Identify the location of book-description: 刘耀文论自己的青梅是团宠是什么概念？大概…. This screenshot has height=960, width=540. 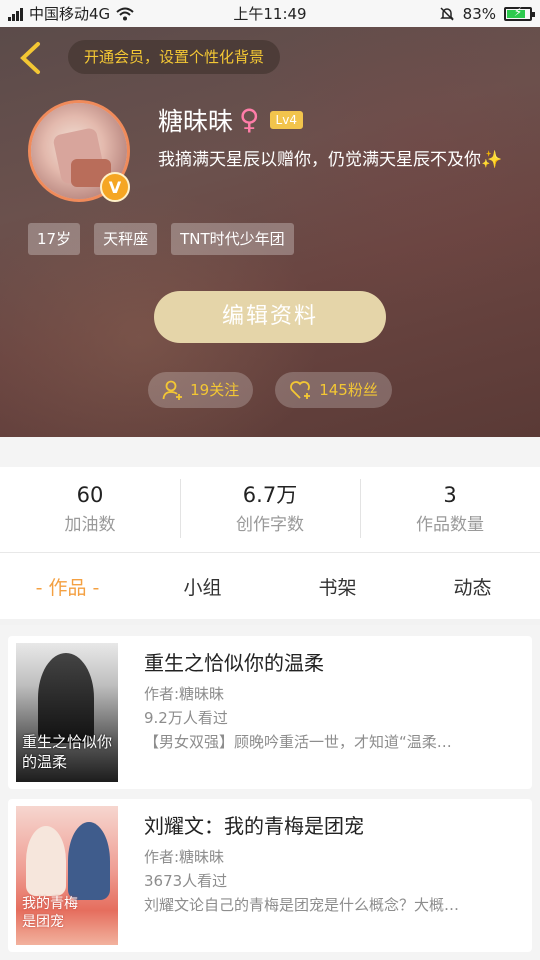
(302, 905).